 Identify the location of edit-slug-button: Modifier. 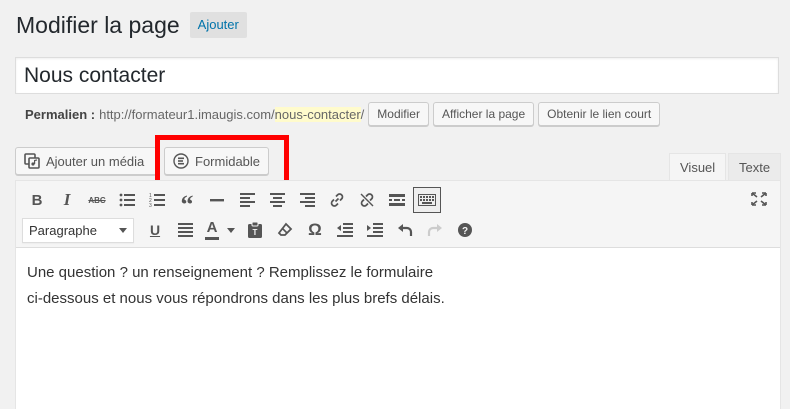
(398, 114).